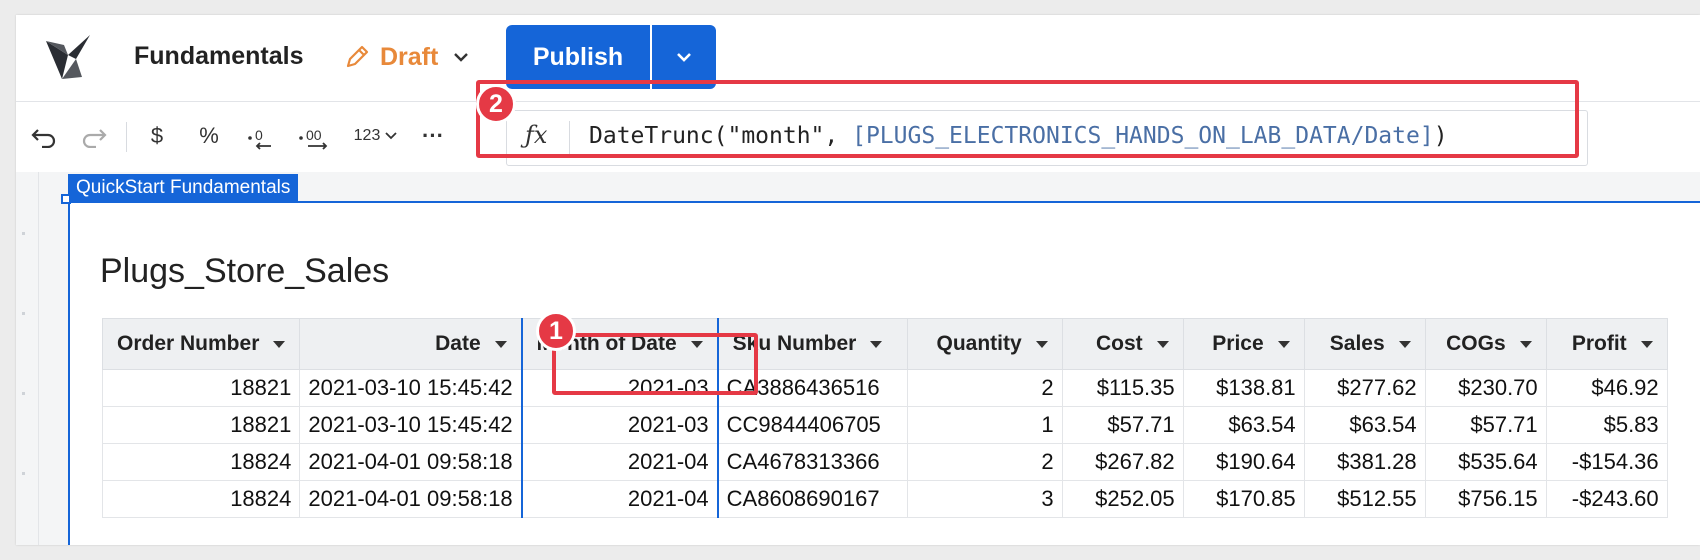 The image size is (1700, 560). Describe the element at coordinates (68, 58) in the screenshot. I see `logo-icon` at that location.